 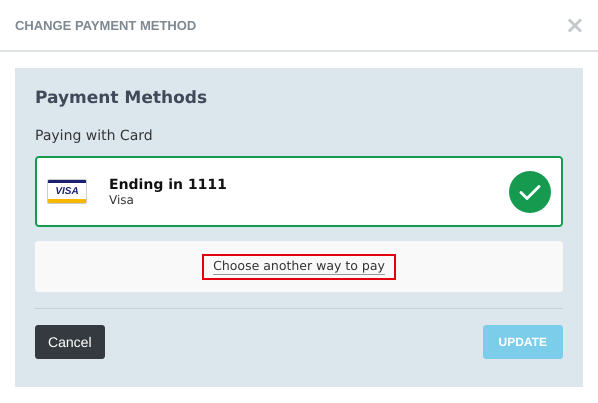 I want to click on card-brand: Visa, so click(x=122, y=199).